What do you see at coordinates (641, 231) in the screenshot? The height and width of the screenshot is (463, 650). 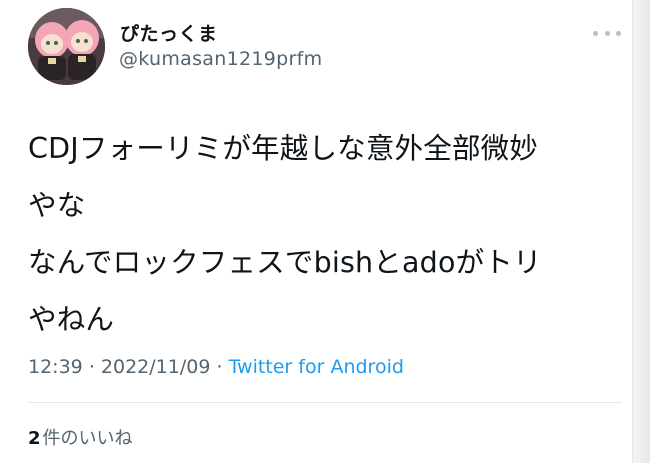 I see `screen-edge` at bounding box center [641, 231].